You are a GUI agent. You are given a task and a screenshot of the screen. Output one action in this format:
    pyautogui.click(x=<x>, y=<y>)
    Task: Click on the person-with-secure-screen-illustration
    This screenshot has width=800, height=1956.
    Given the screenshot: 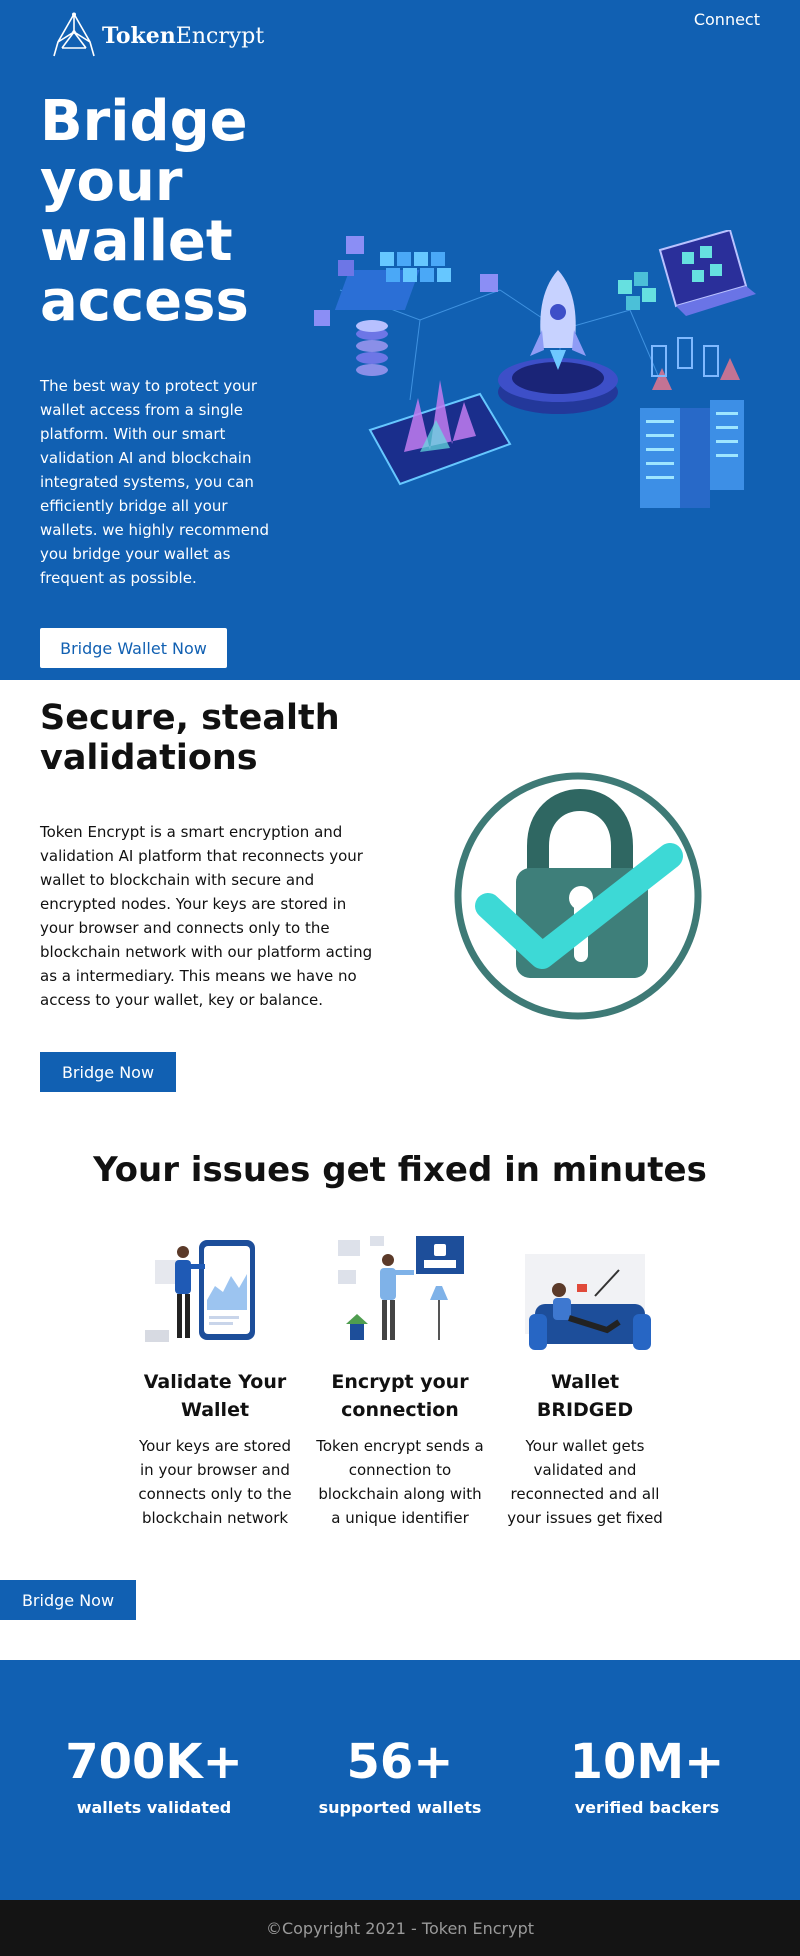 What is the action you would take?
    pyautogui.click(x=401, y=1288)
    